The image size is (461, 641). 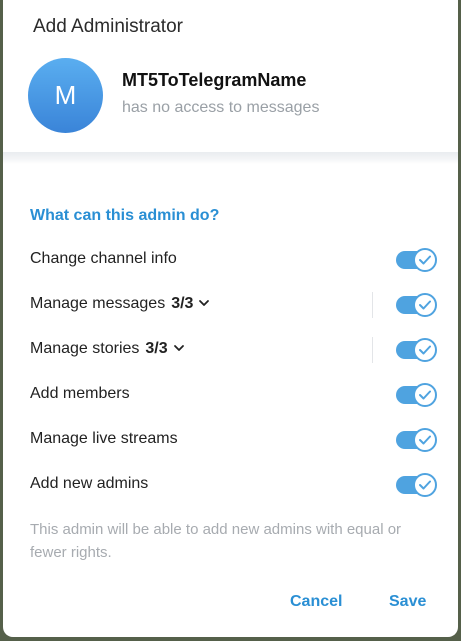 I want to click on dialog-title: Add Administrator, so click(x=108, y=26).